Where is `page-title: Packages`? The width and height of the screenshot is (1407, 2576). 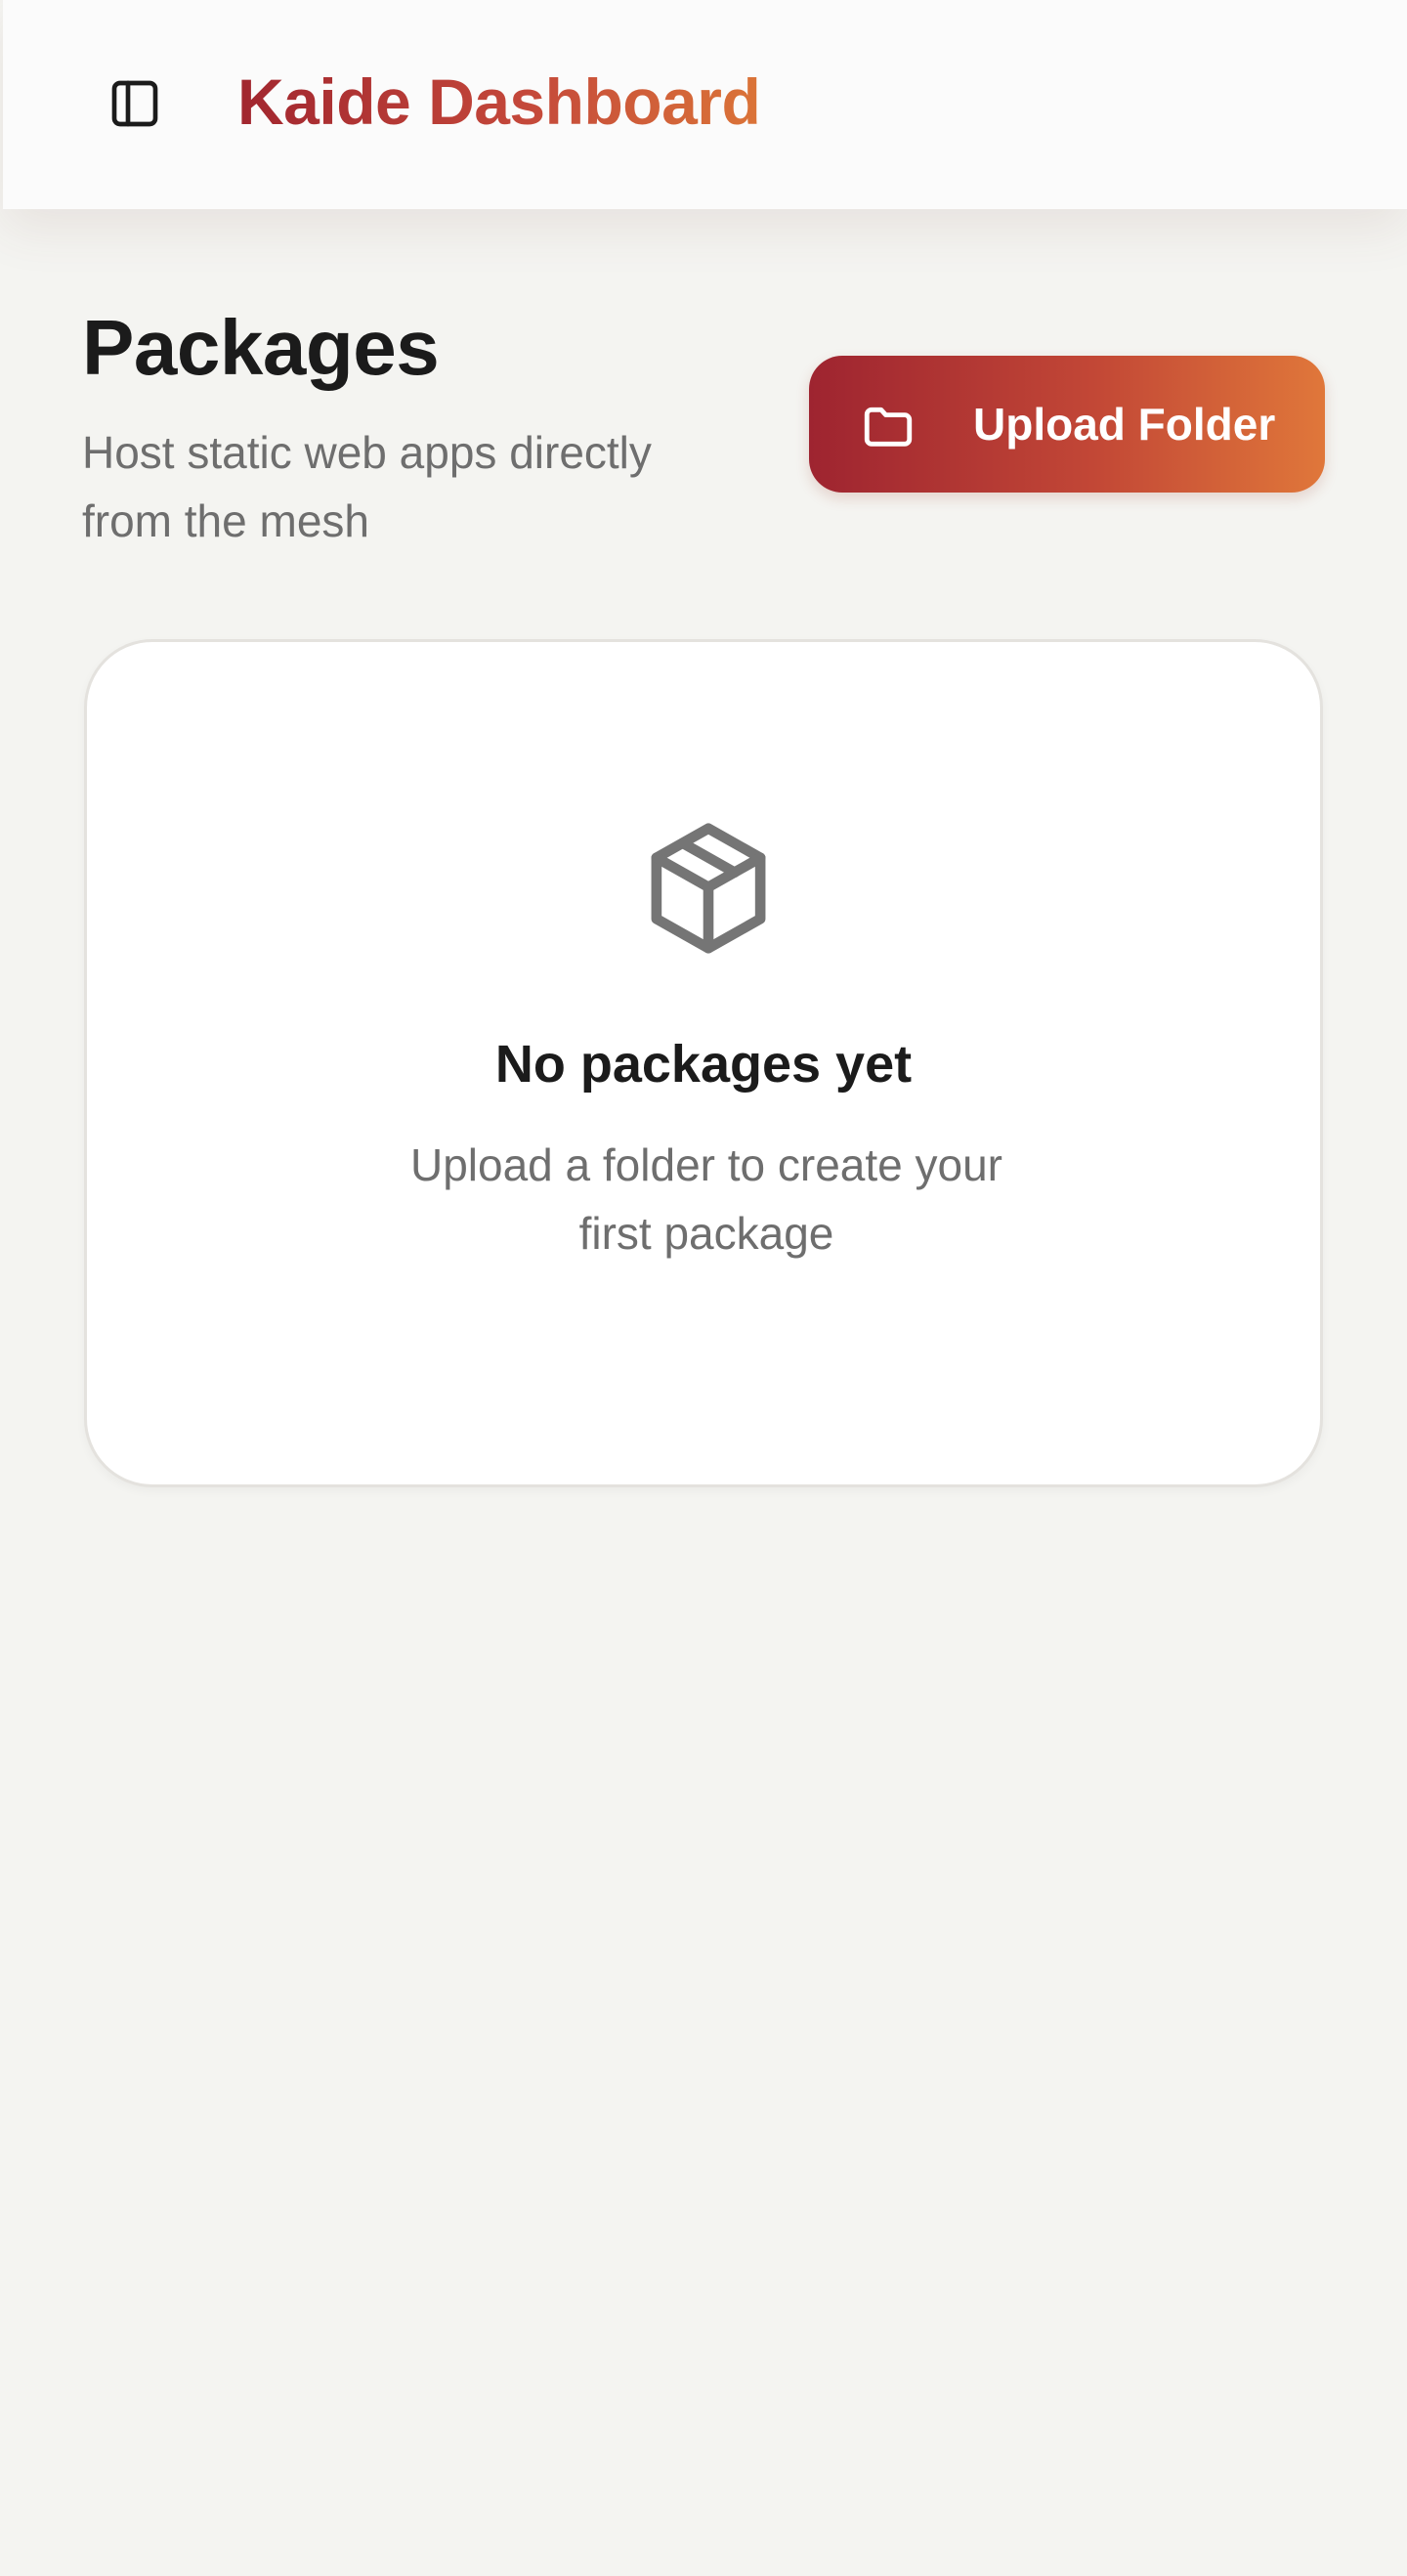
page-title: Packages is located at coordinates (261, 348).